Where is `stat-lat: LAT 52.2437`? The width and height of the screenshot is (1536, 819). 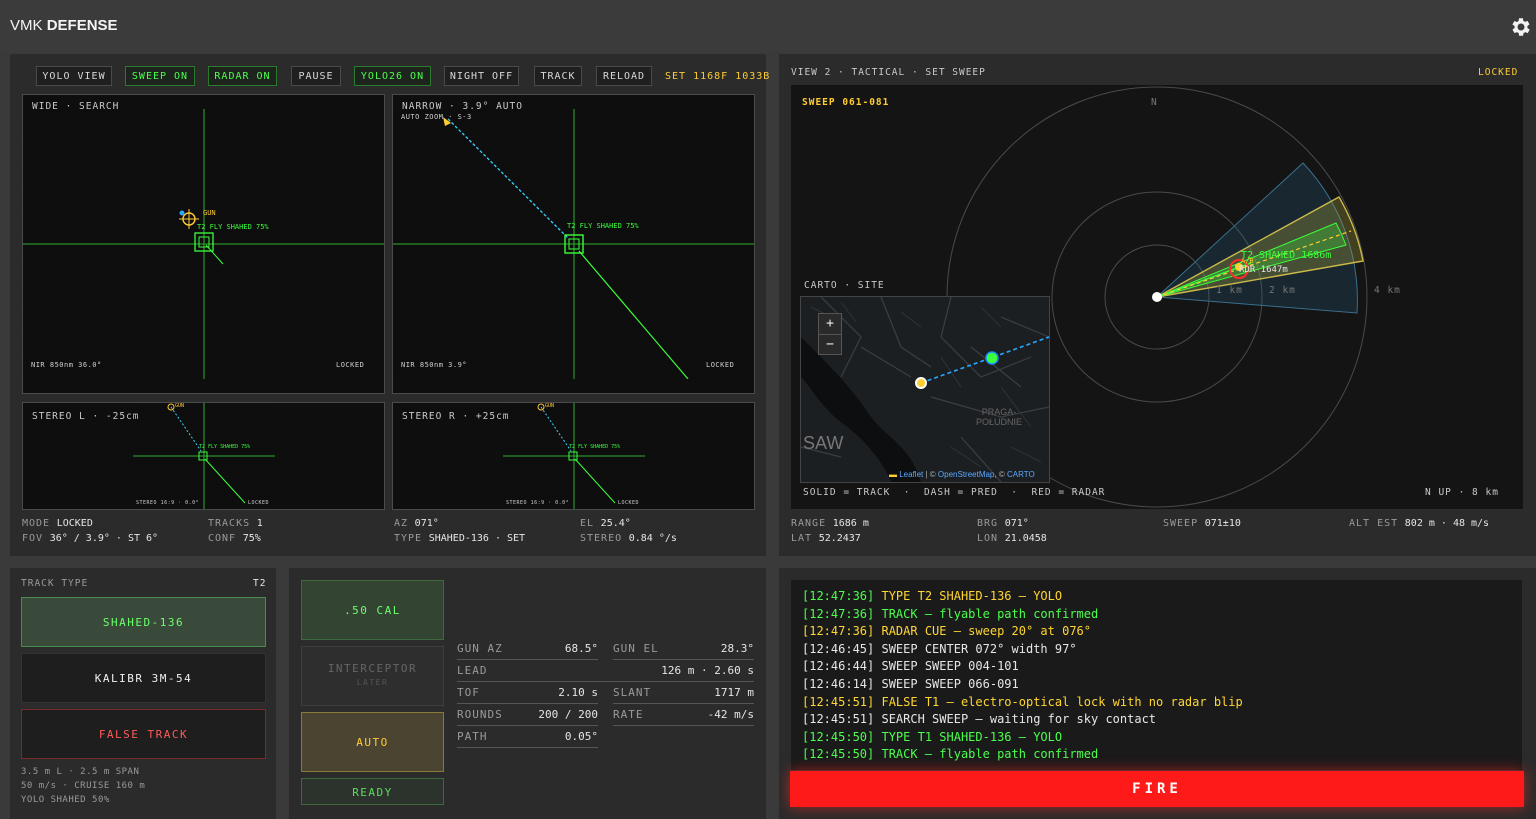
stat-lat: LAT 52.2437 is located at coordinates (826, 538).